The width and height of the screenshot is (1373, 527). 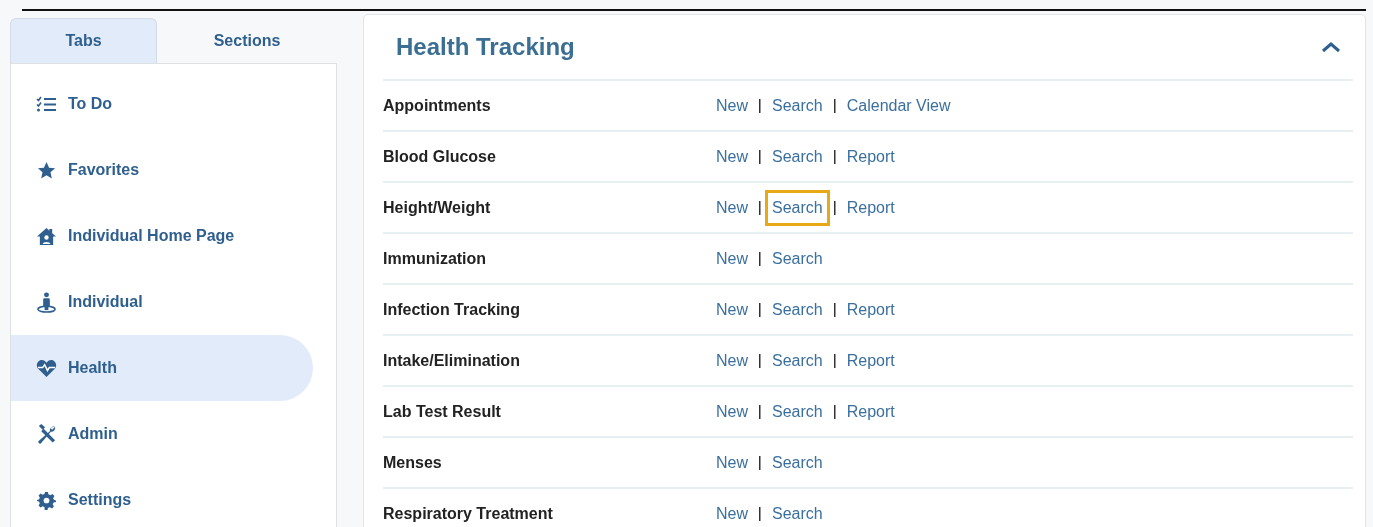 What do you see at coordinates (437, 207) in the screenshot?
I see `row-label: Height/Weight` at bounding box center [437, 207].